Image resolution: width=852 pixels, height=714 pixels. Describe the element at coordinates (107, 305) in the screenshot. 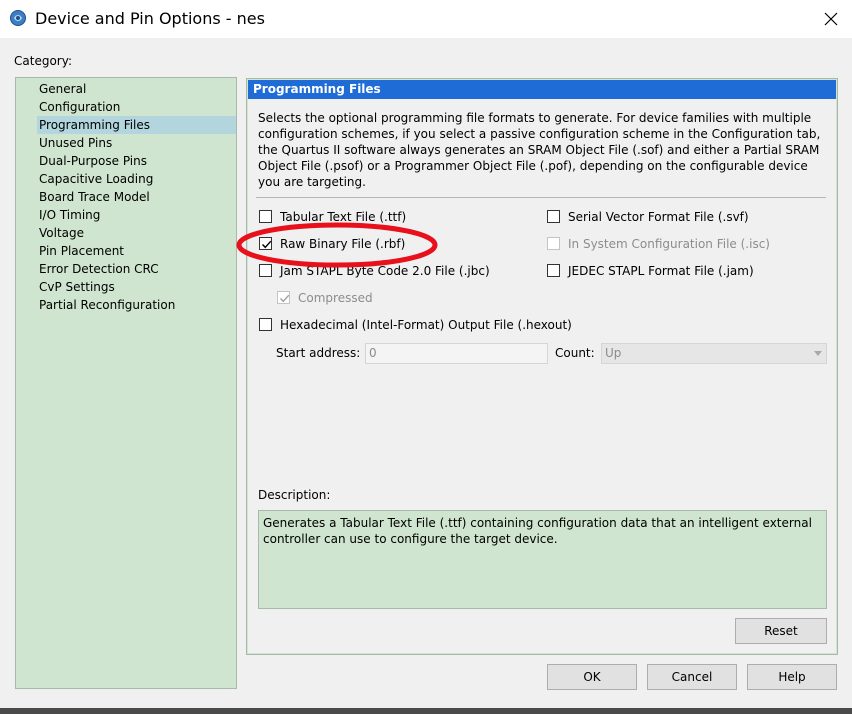

I see `category-item-partial-reconfiguration: Partial Reconfiguration` at that location.